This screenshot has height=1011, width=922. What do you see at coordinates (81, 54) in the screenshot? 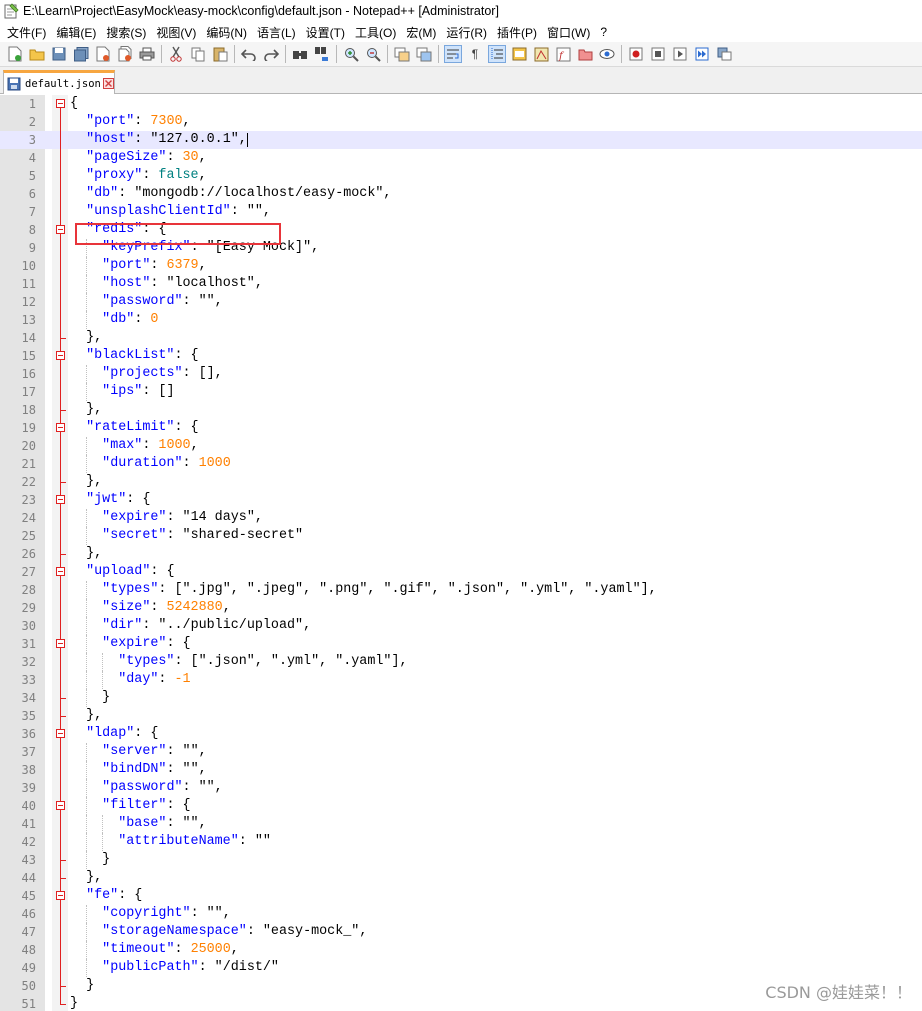
I see `save-all-icon` at bounding box center [81, 54].